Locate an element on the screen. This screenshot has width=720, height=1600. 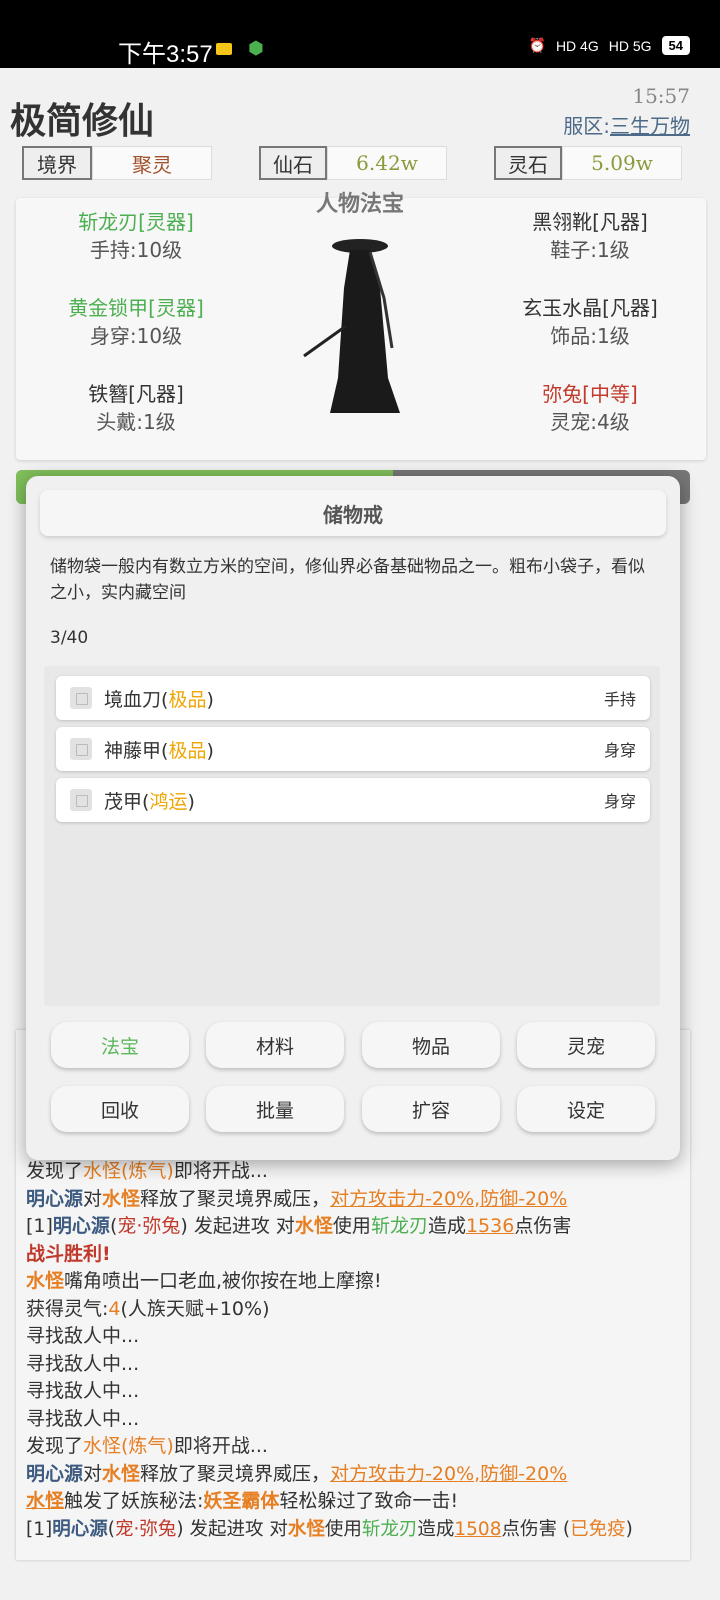
item-slot: 手持 is located at coordinates (619, 699).